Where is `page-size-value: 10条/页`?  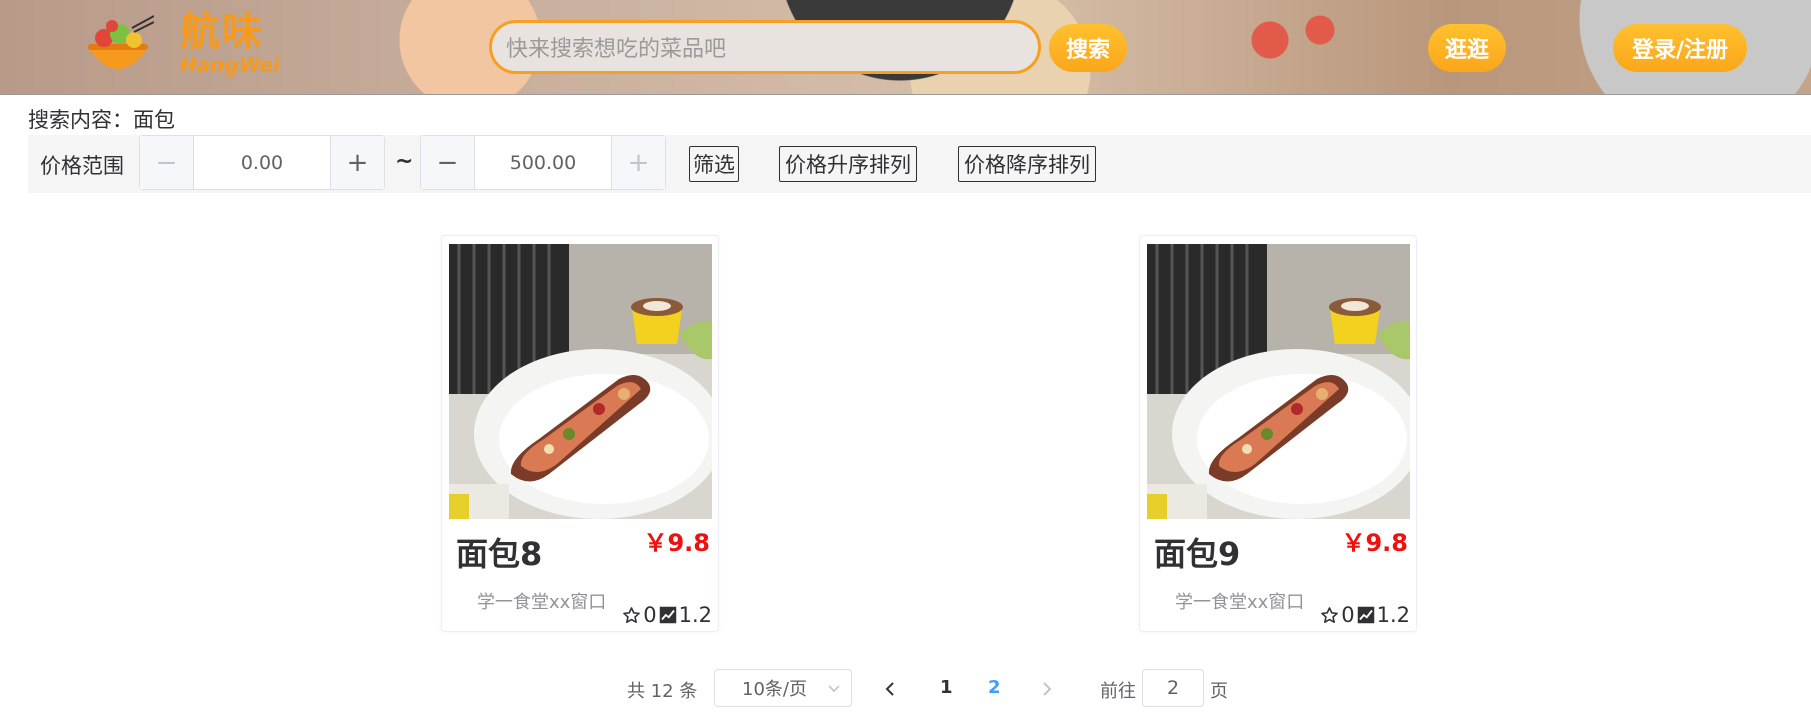 page-size-value: 10条/页 is located at coordinates (774, 689).